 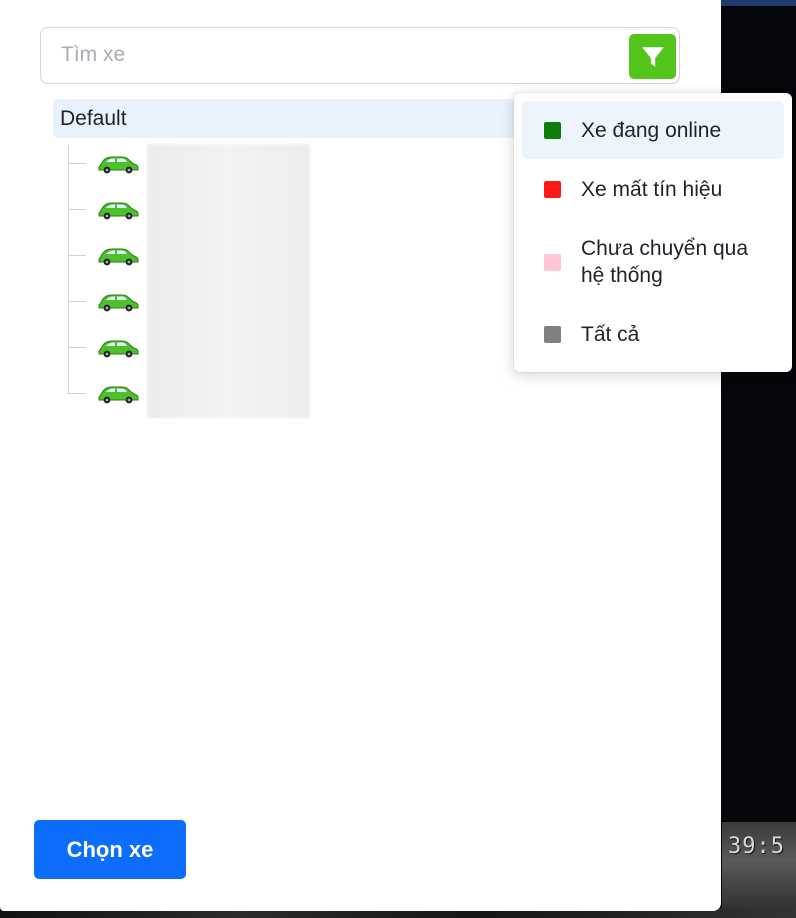 I want to click on funnel-icon, so click(x=652, y=56).